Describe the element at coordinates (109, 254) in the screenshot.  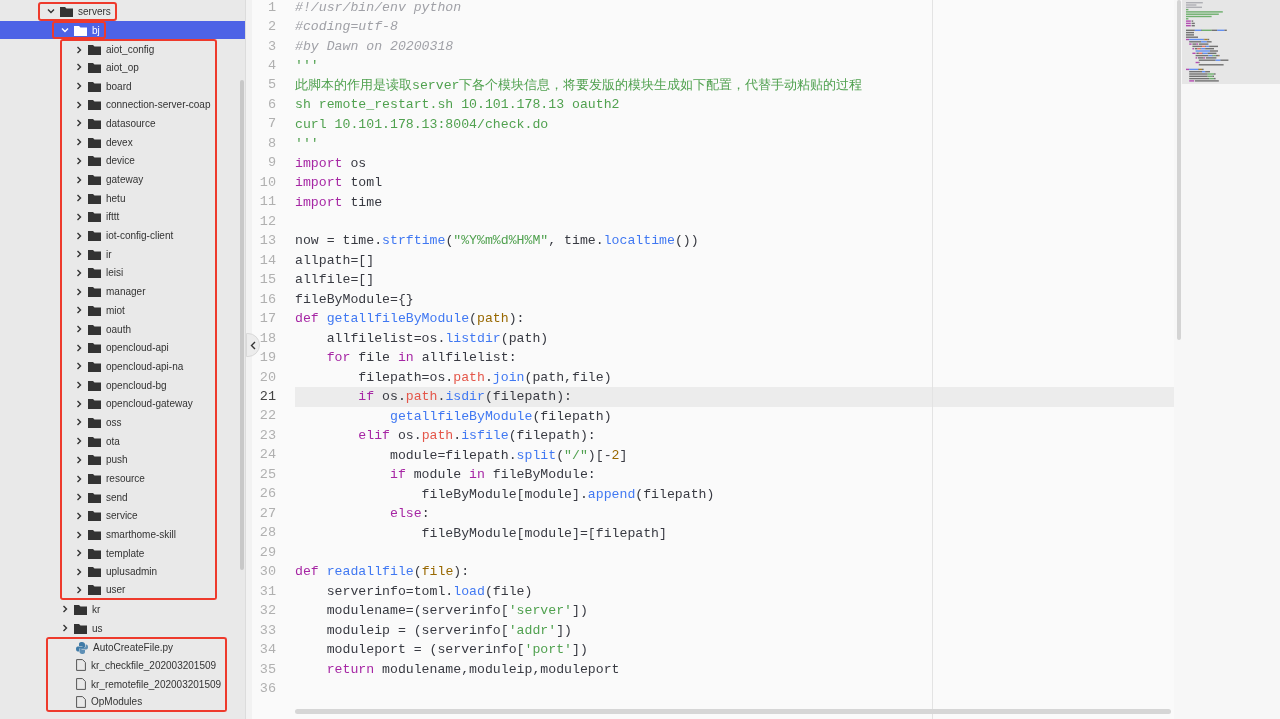
I see `folder-name: ir` at that location.